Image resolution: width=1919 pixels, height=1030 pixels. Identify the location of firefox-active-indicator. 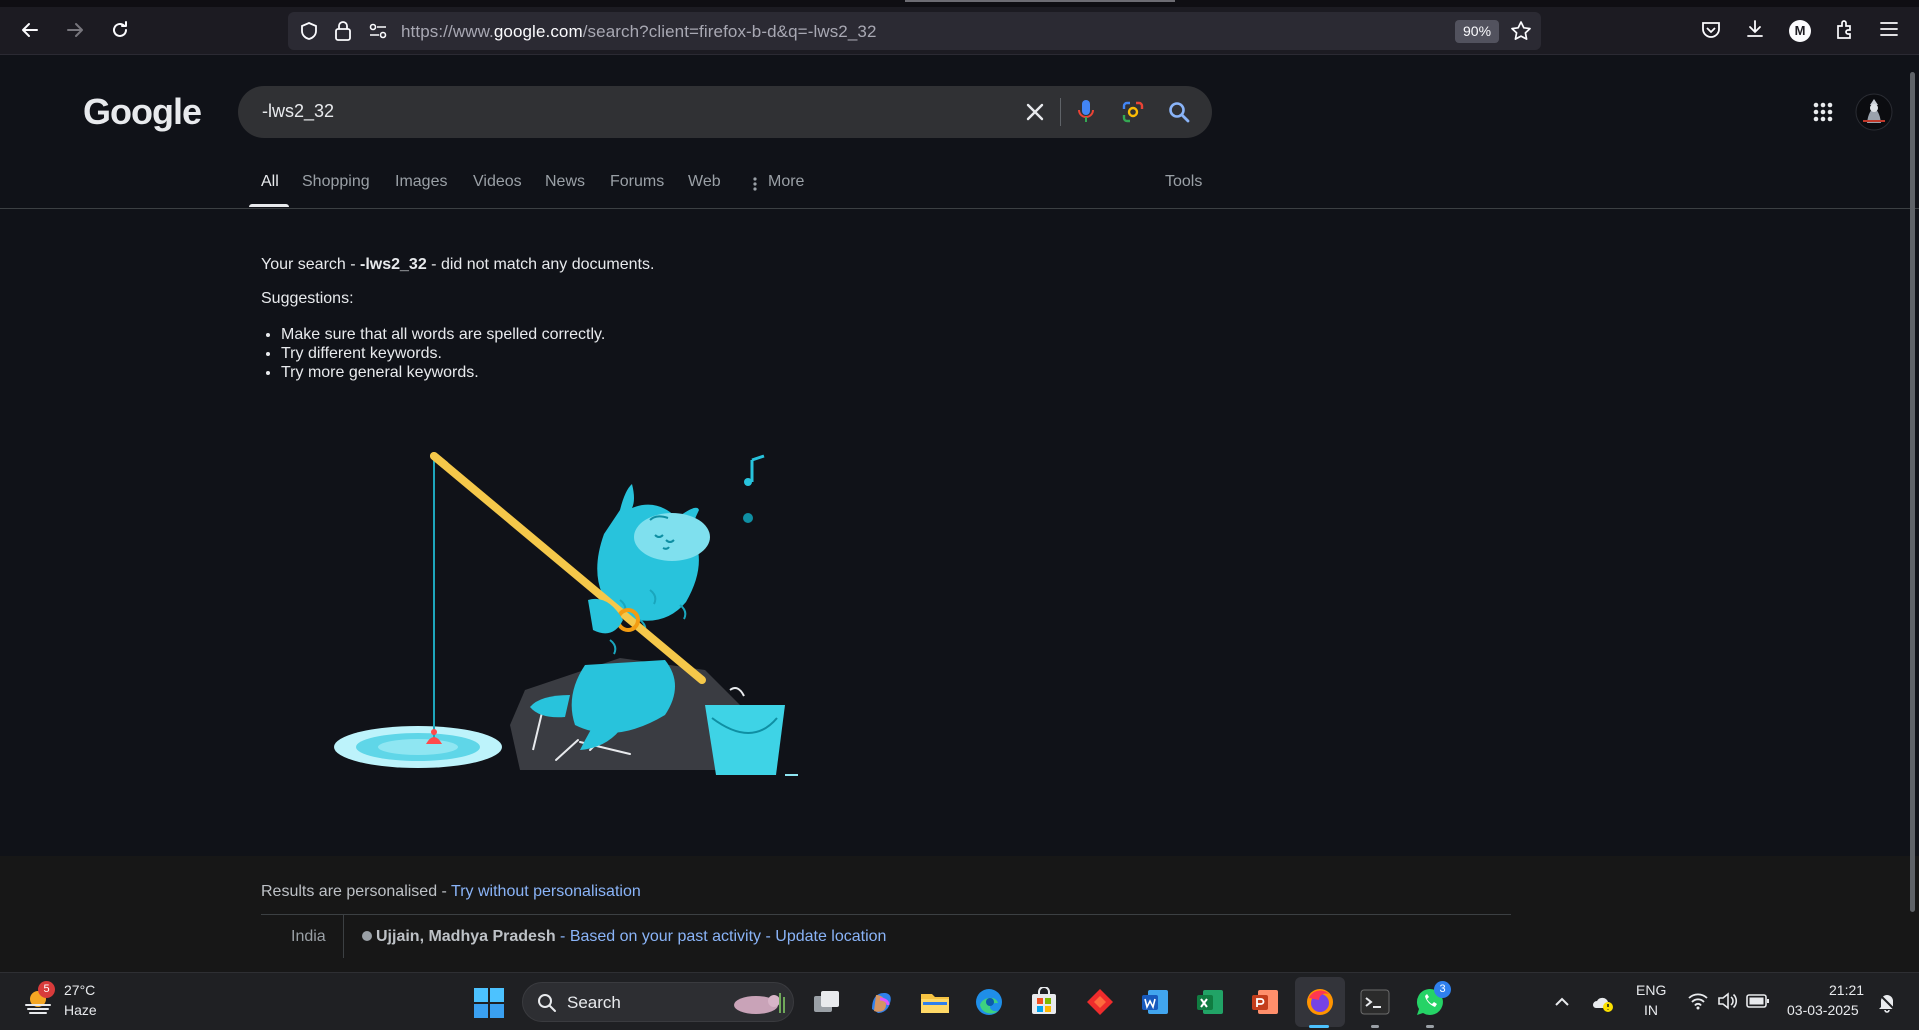
(1319, 1026).